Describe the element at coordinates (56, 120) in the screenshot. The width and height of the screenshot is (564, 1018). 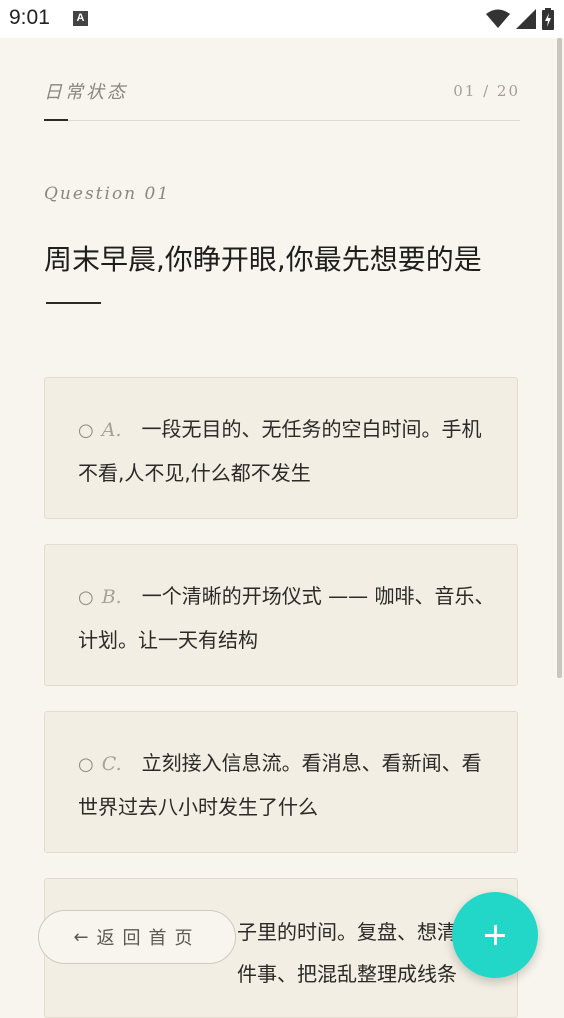
I see `header-accent-line` at that location.